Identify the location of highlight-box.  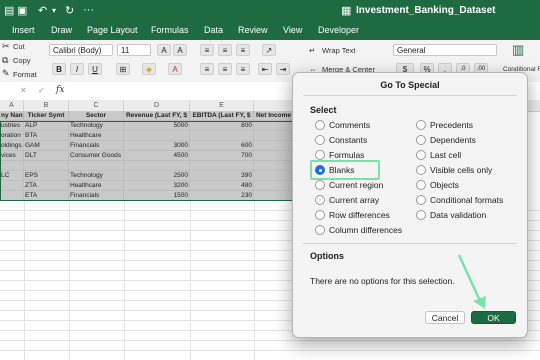
(345, 170).